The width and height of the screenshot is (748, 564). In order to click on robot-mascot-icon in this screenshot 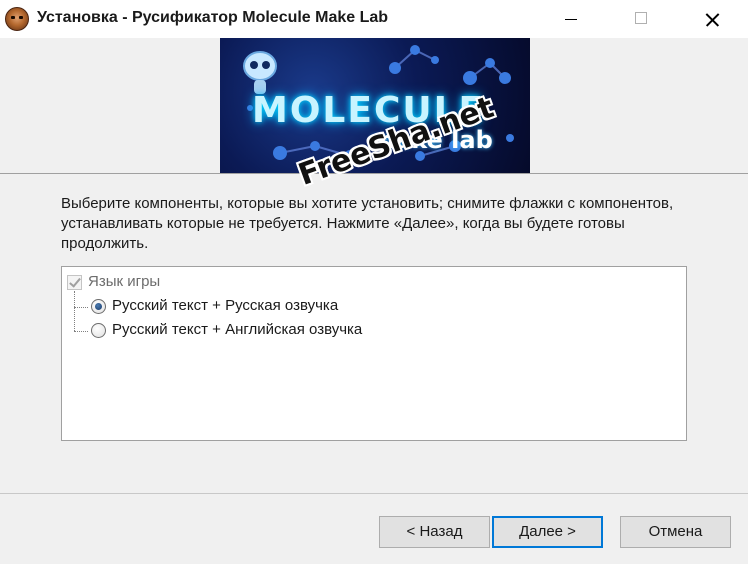, I will do `click(260, 72)`.